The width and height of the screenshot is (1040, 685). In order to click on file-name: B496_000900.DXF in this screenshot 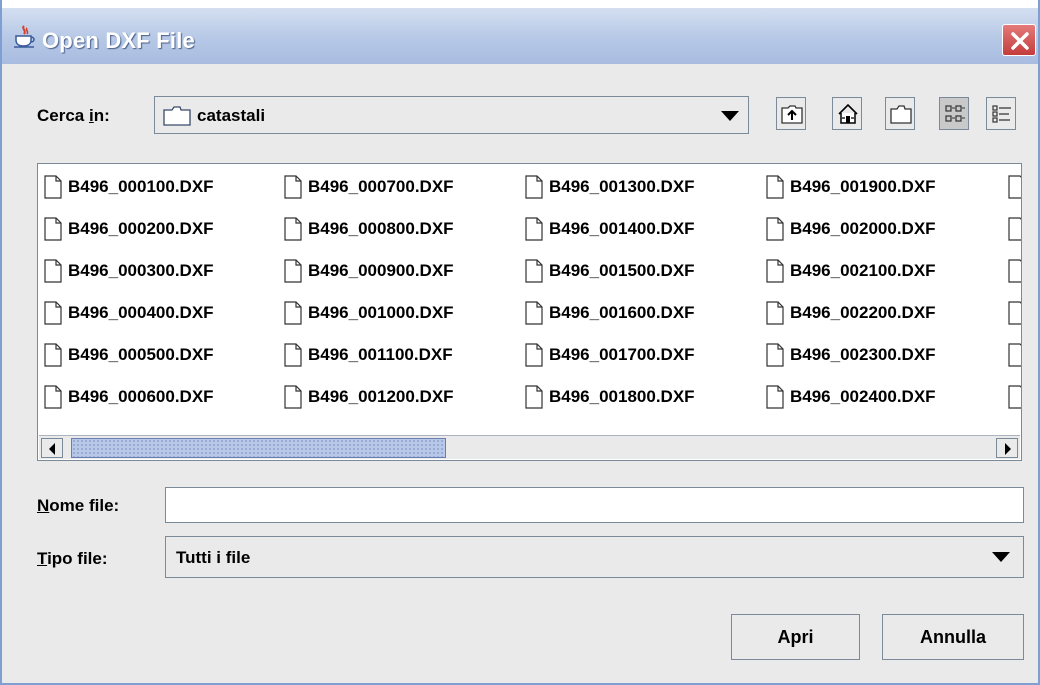, I will do `click(381, 270)`.